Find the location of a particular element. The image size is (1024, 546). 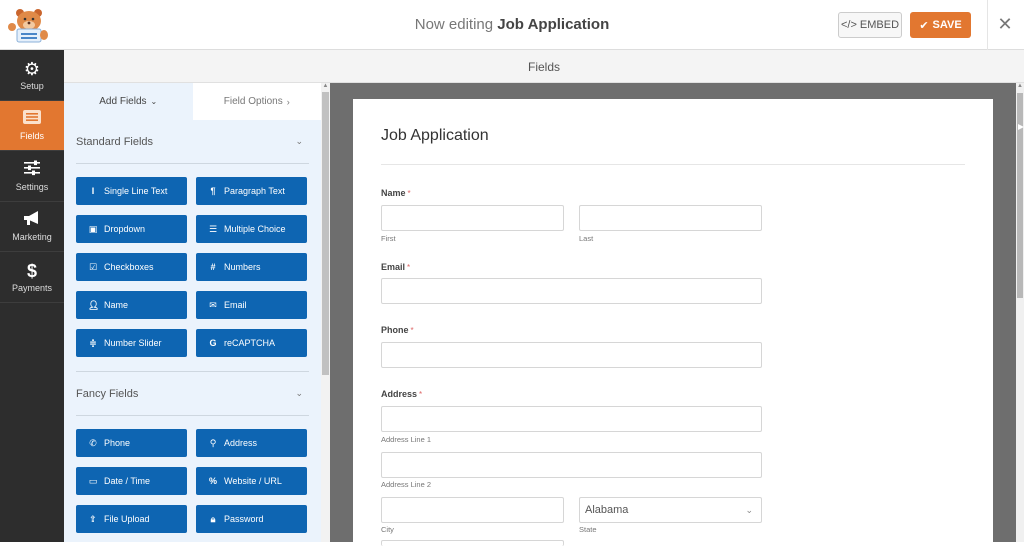

field-button-password: 🔒︎ Password is located at coordinates (251, 519).